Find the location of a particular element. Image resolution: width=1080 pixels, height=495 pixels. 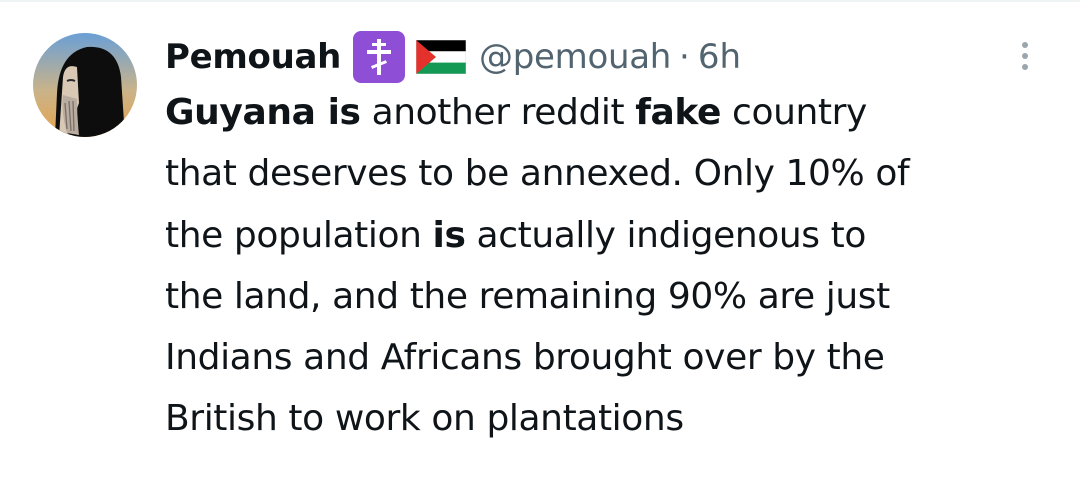

tweet-text-segment: Indians and Africans brought over by the is located at coordinates (525, 358).